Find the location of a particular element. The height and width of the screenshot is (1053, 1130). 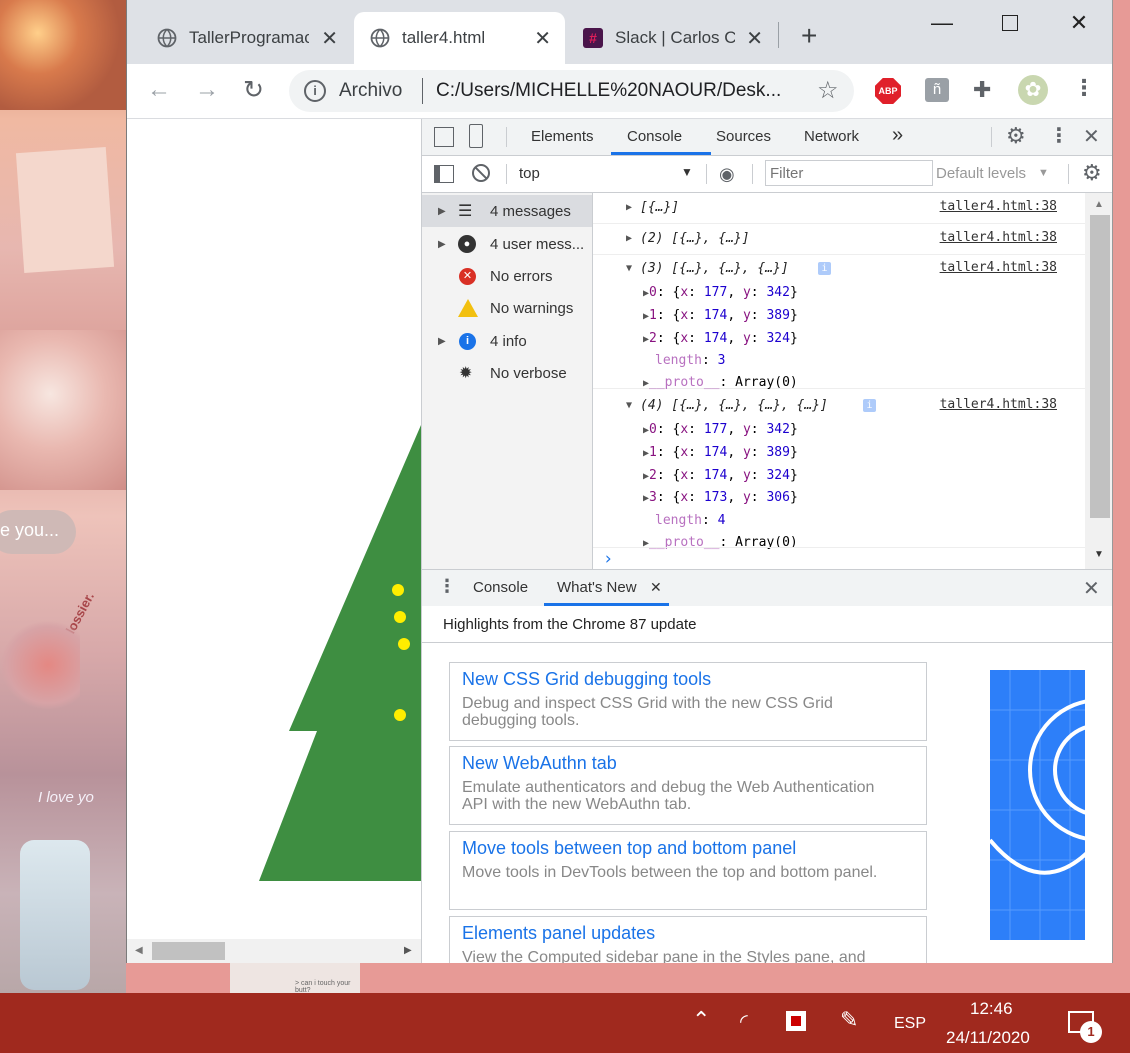

back-button: ← is located at coordinates (159, 90).